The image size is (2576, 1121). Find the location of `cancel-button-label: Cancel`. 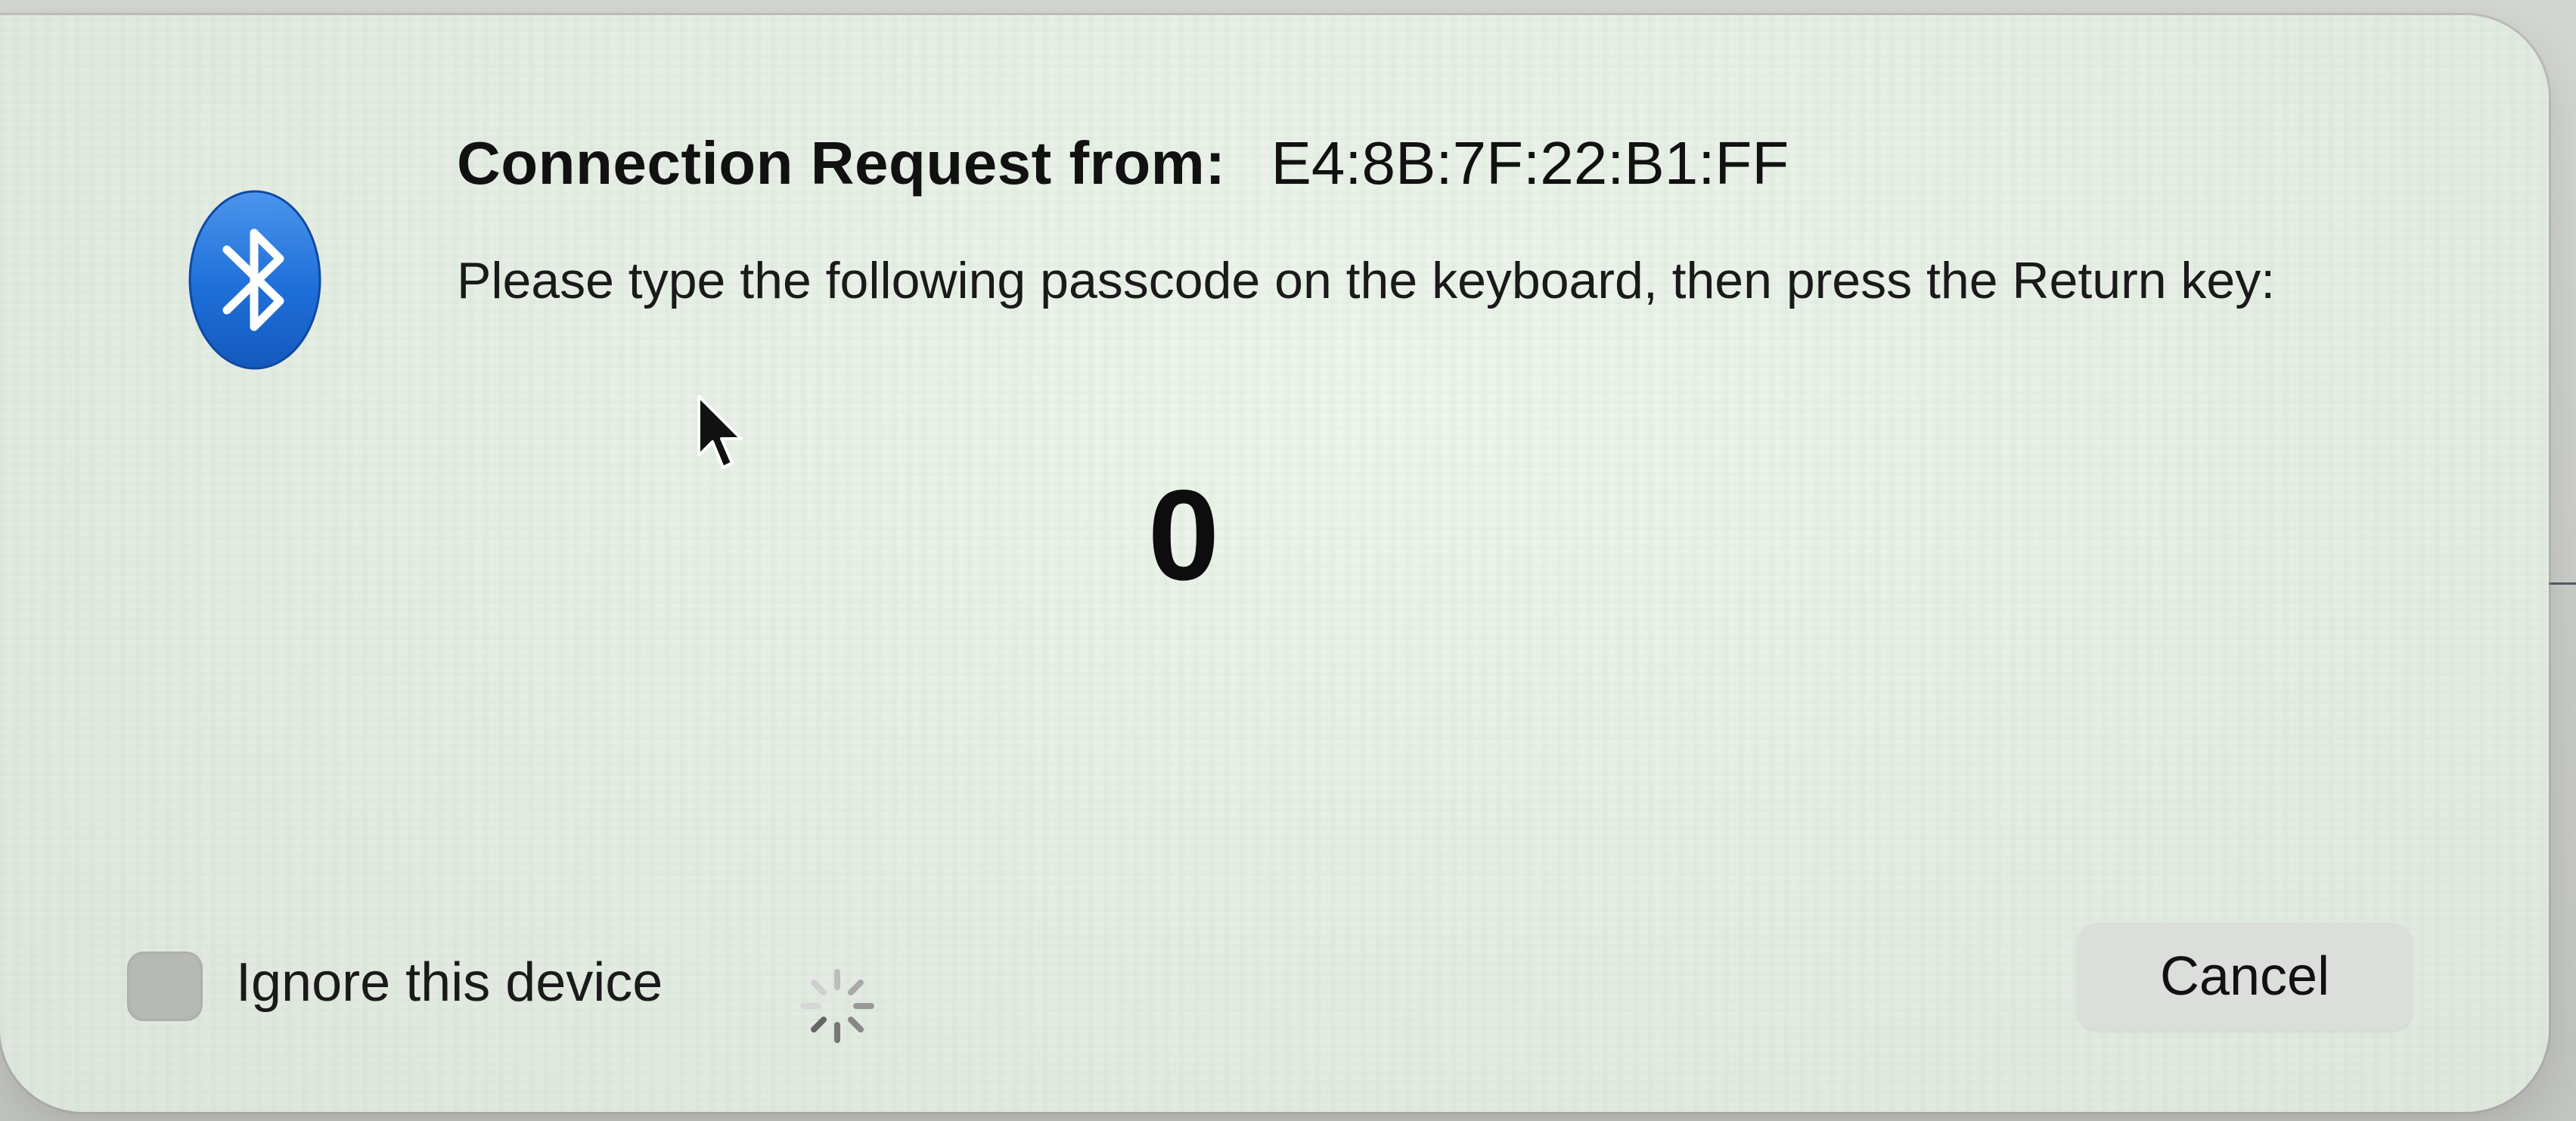

cancel-button-label: Cancel is located at coordinates (2244, 976).